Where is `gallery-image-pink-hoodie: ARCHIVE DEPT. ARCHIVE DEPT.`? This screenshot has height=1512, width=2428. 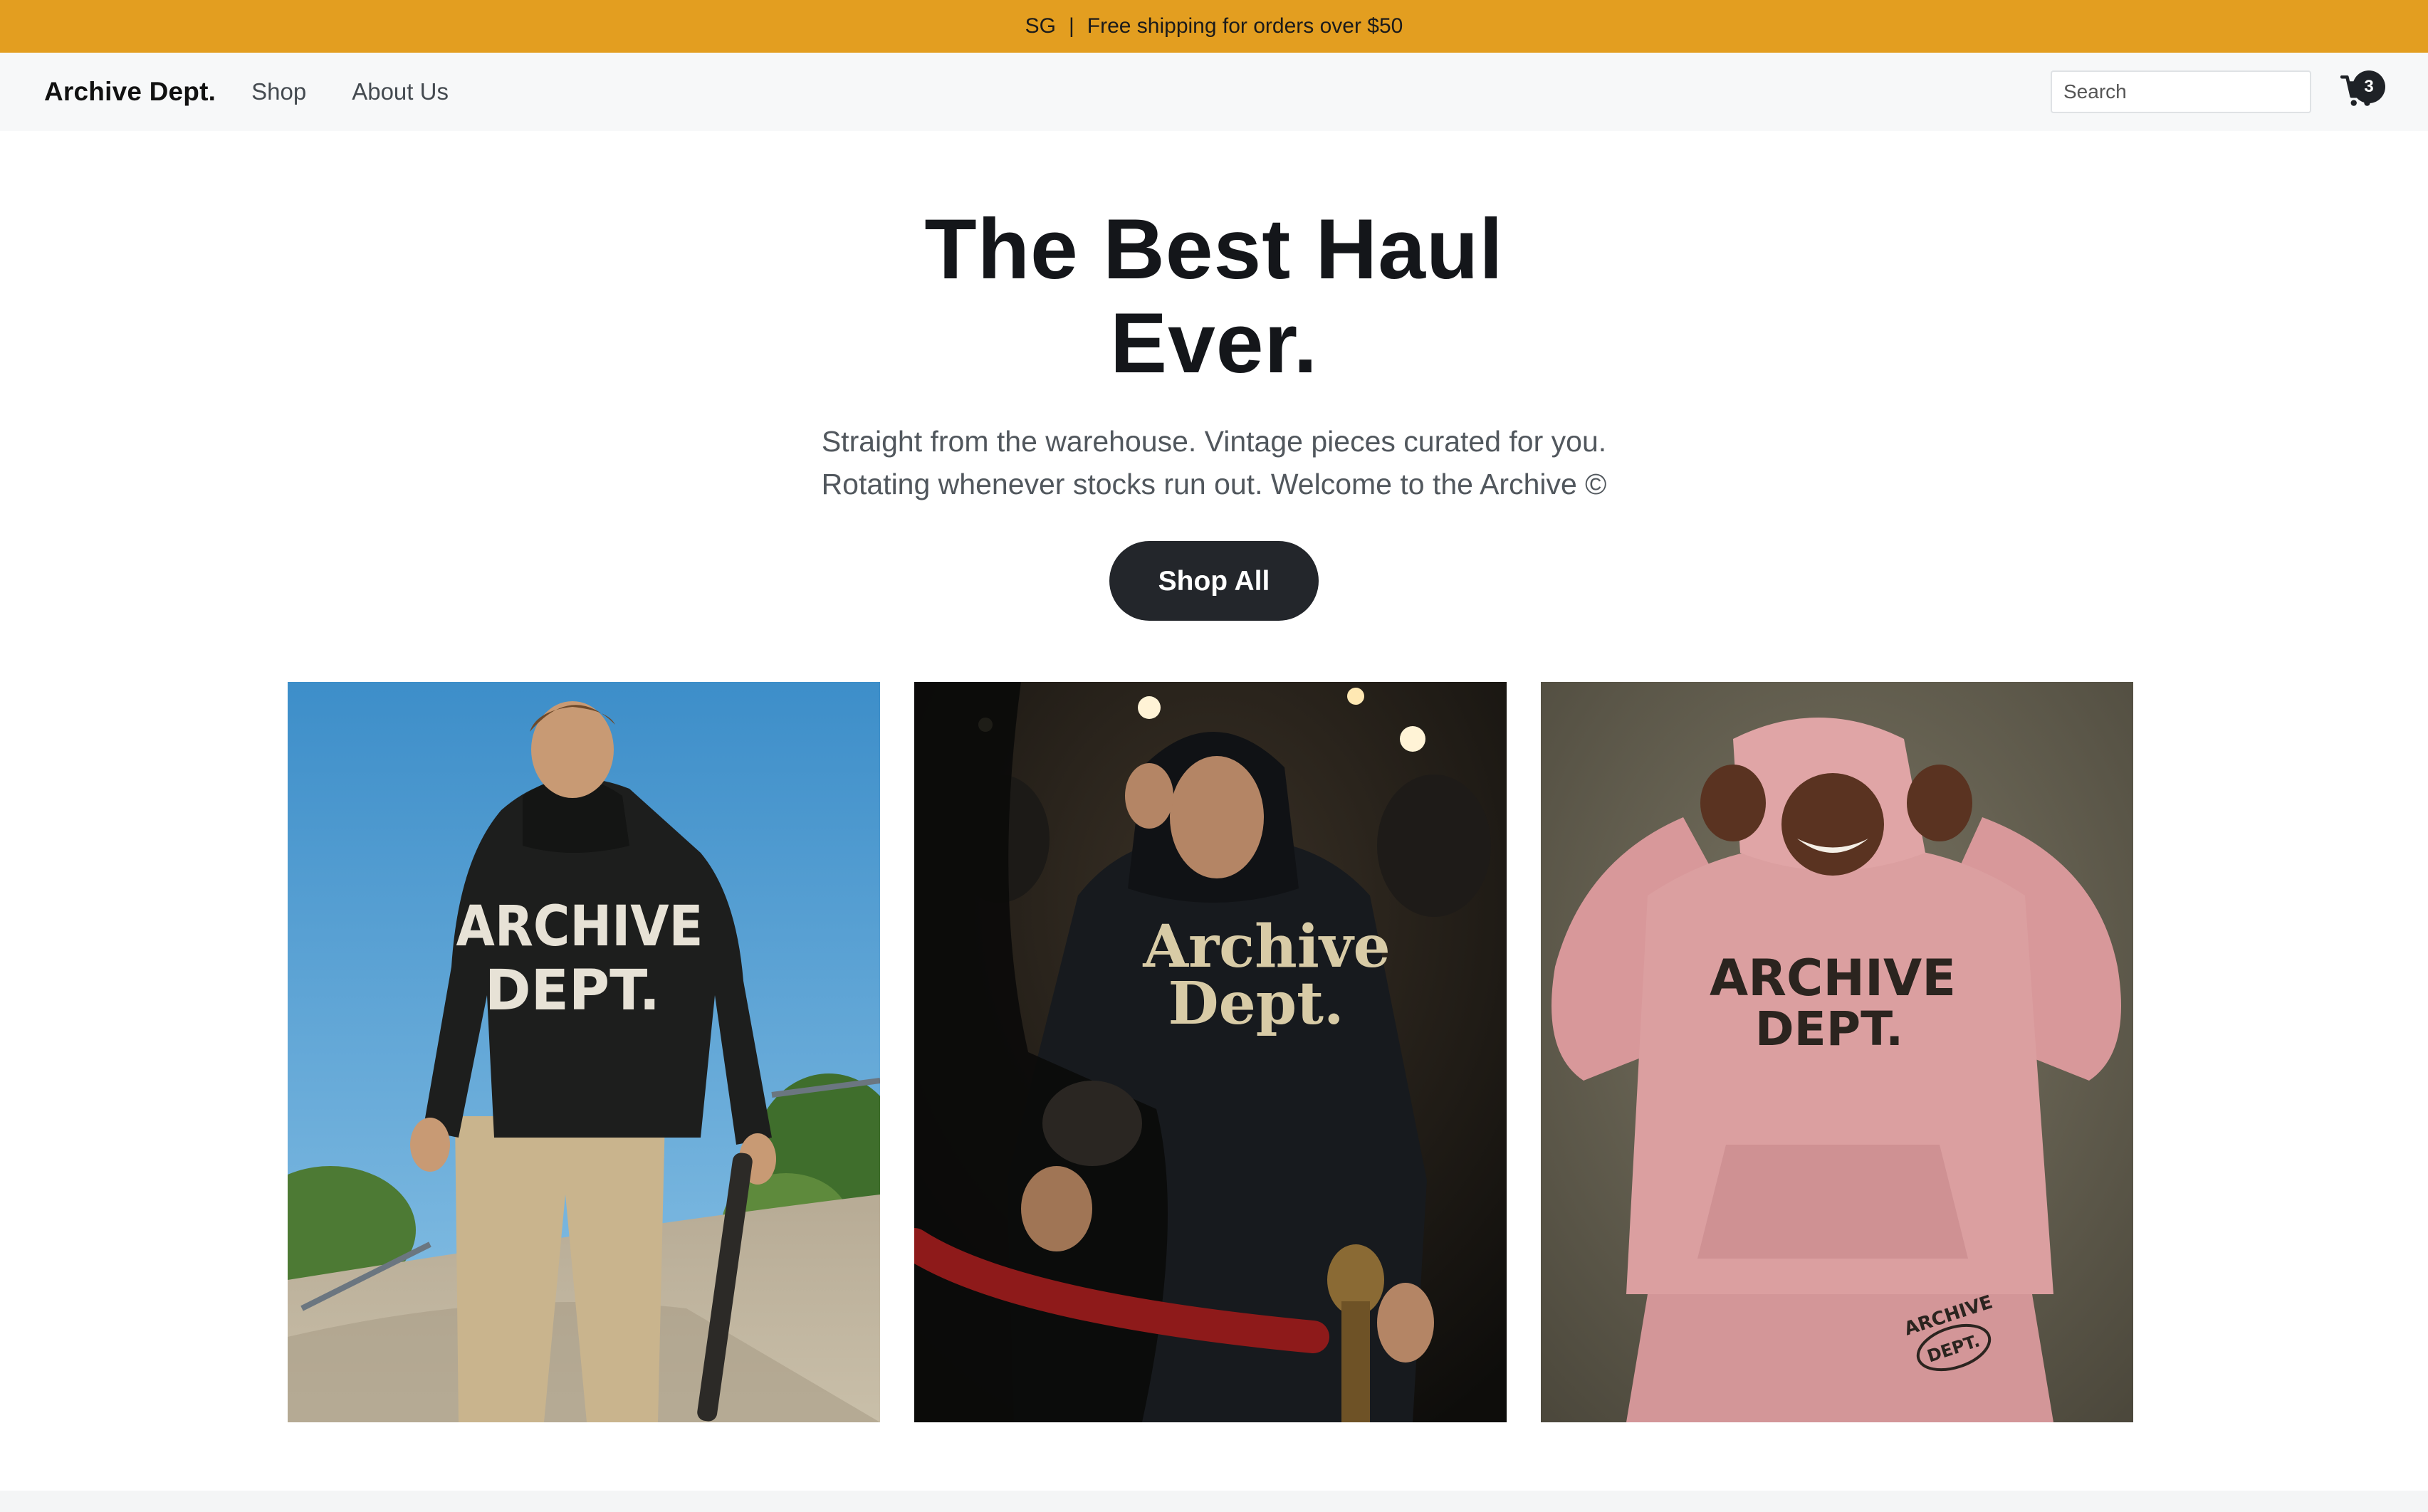 gallery-image-pink-hoodie: ARCHIVE DEPT. ARCHIVE DEPT. is located at coordinates (1837, 1052).